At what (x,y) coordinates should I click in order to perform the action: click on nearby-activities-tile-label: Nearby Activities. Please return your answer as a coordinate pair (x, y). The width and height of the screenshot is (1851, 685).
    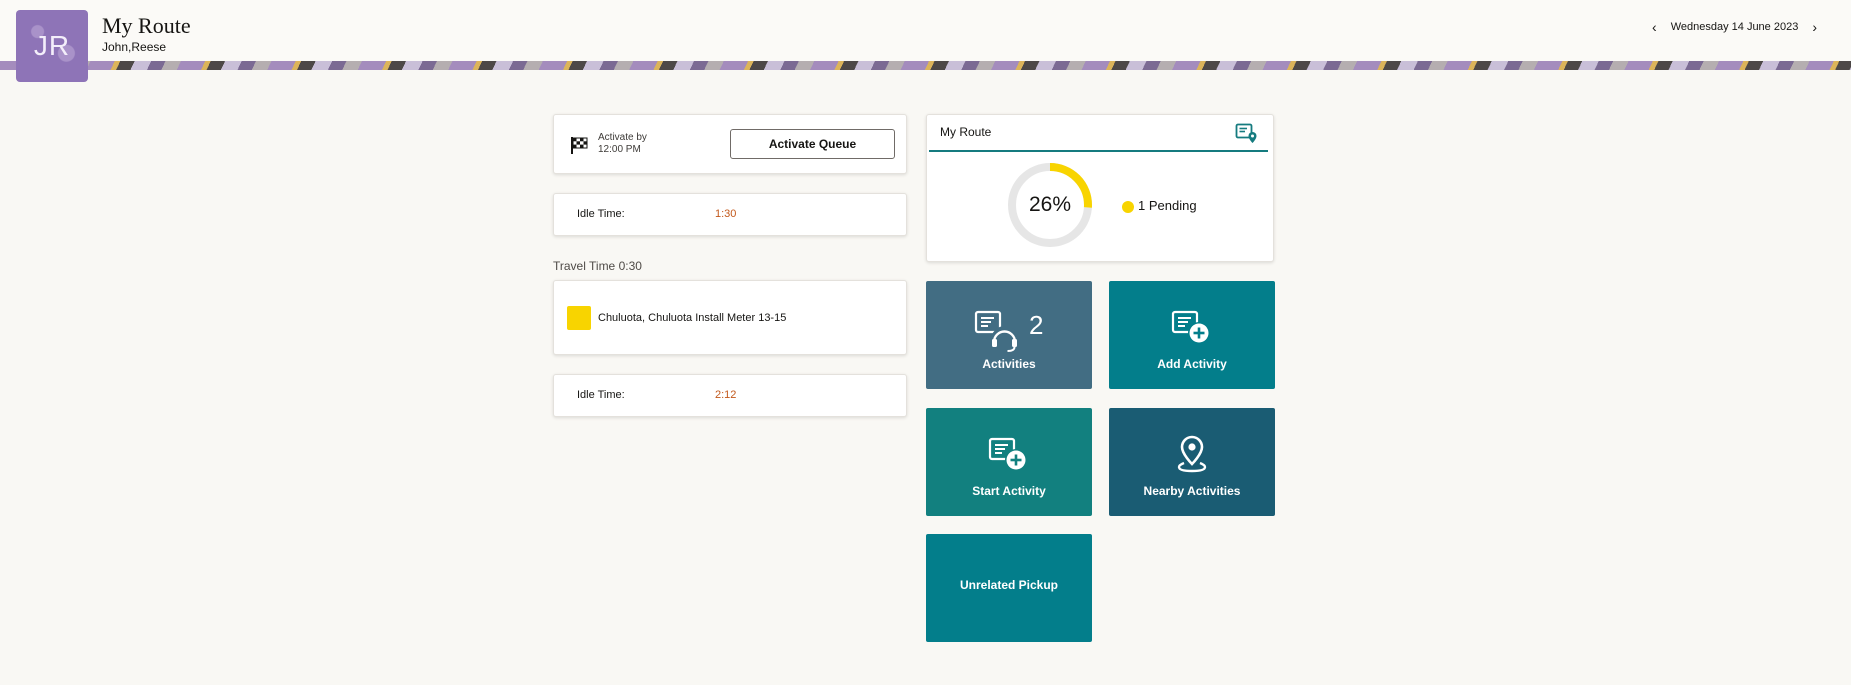
    Looking at the image, I should click on (1192, 491).